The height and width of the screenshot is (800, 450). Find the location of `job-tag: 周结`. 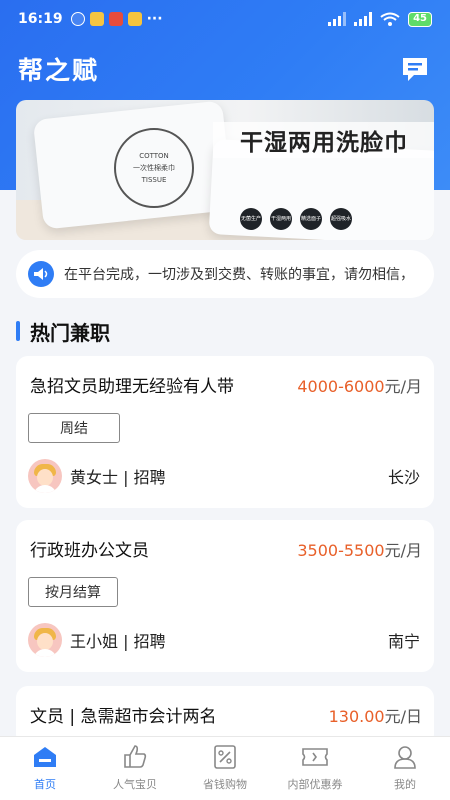

job-tag: 周结 is located at coordinates (74, 428).